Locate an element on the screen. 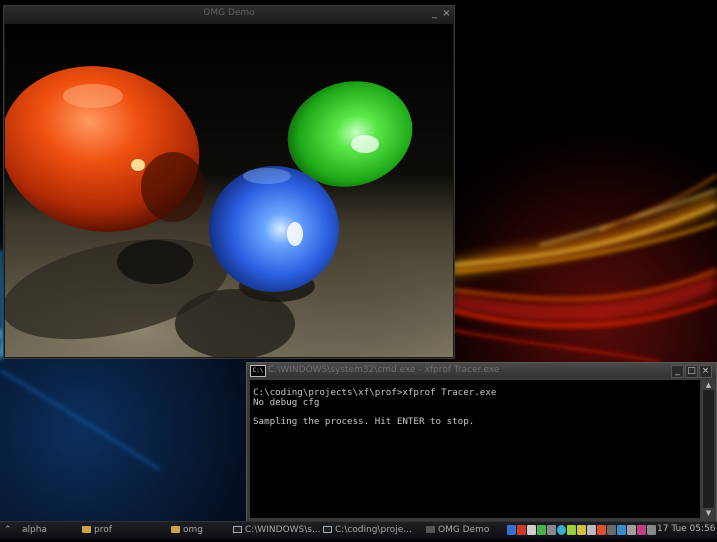 The image size is (717, 542). task-prof: prof is located at coordinates (121, 530).